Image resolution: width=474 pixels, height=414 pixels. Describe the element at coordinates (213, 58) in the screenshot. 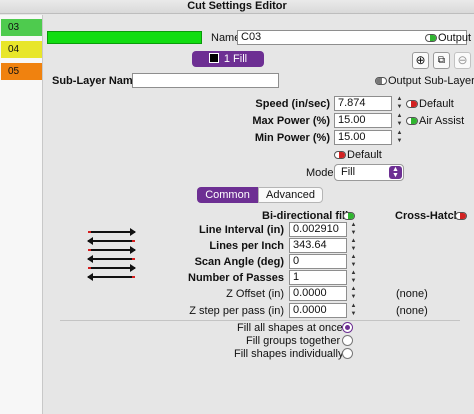

I see `fill-color-icon` at that location.